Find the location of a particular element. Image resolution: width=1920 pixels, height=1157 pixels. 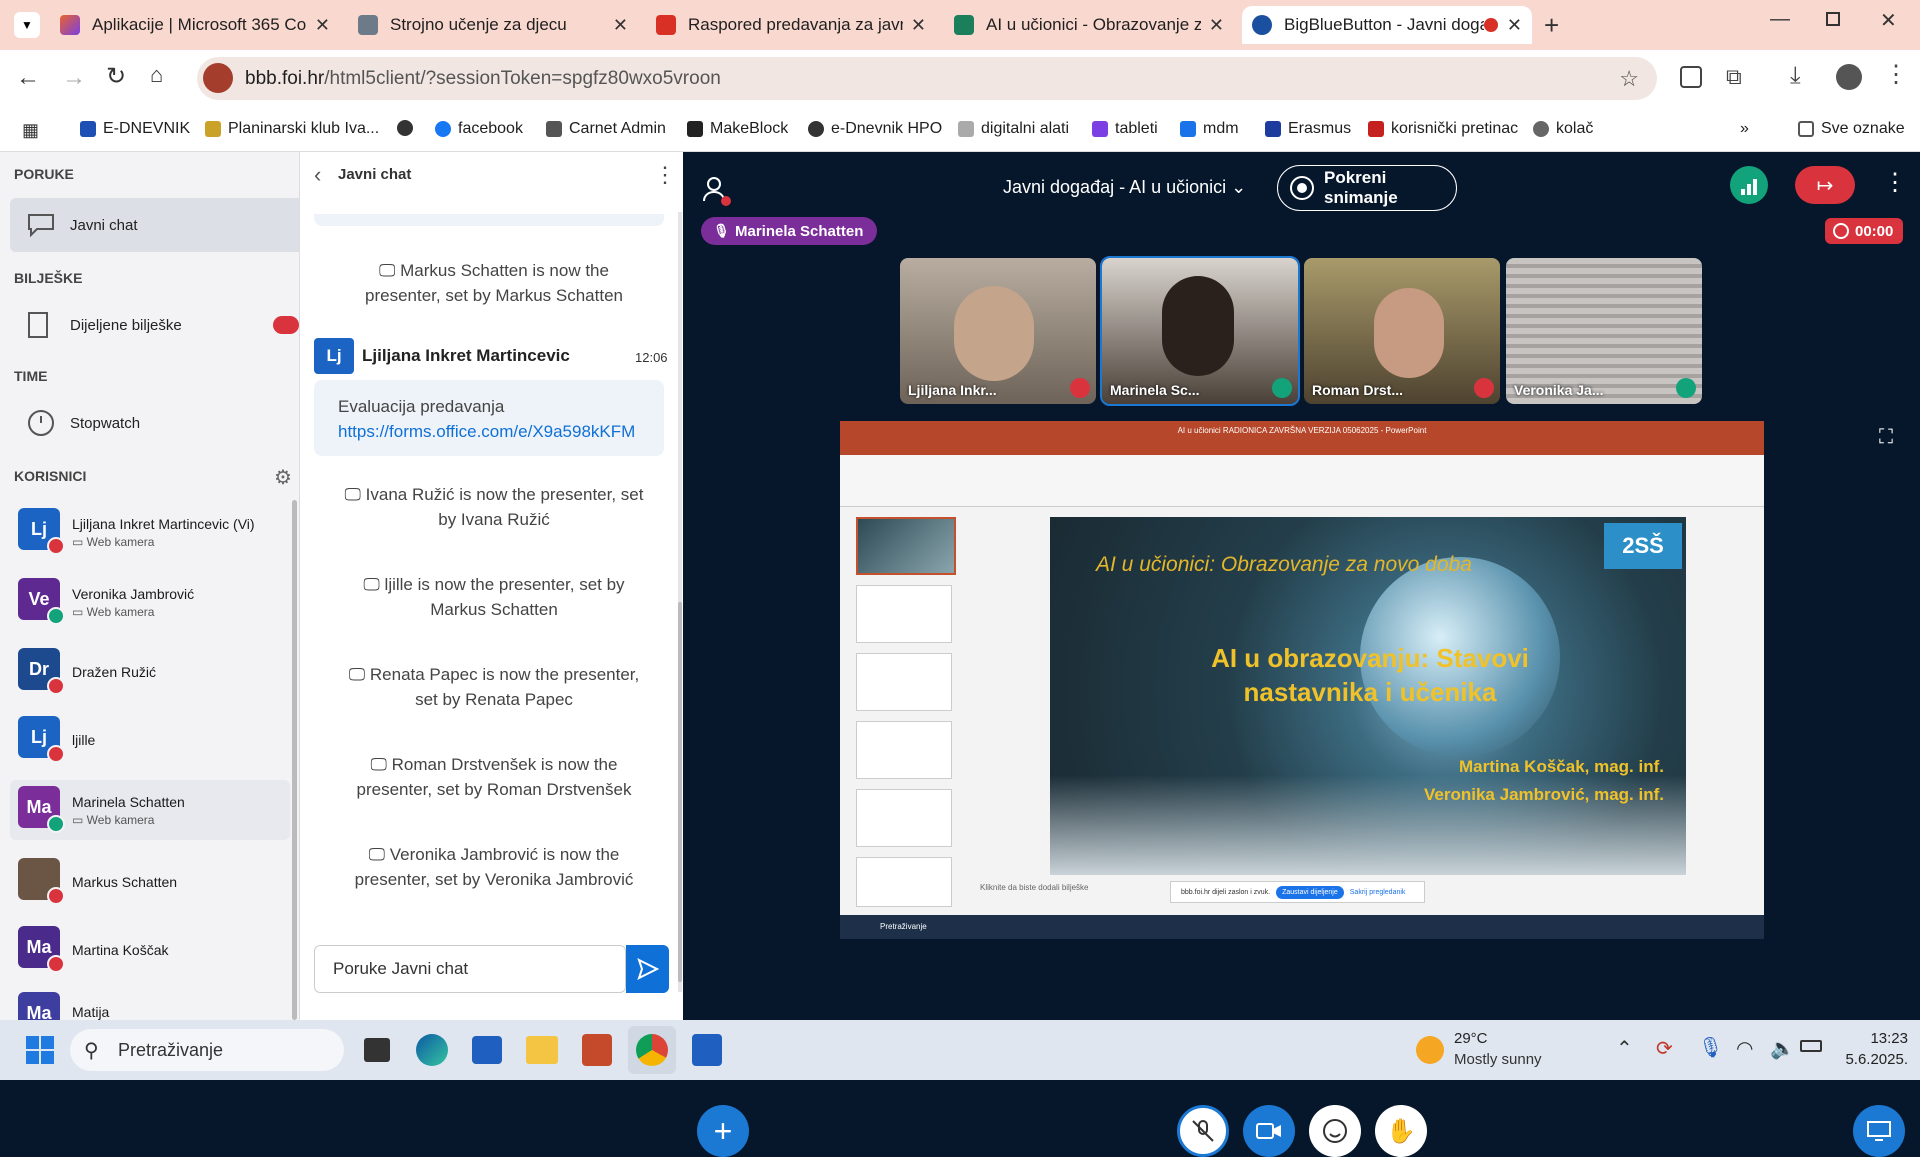

wifi-icon: ◠ is located at coordinates (1744, 1048).